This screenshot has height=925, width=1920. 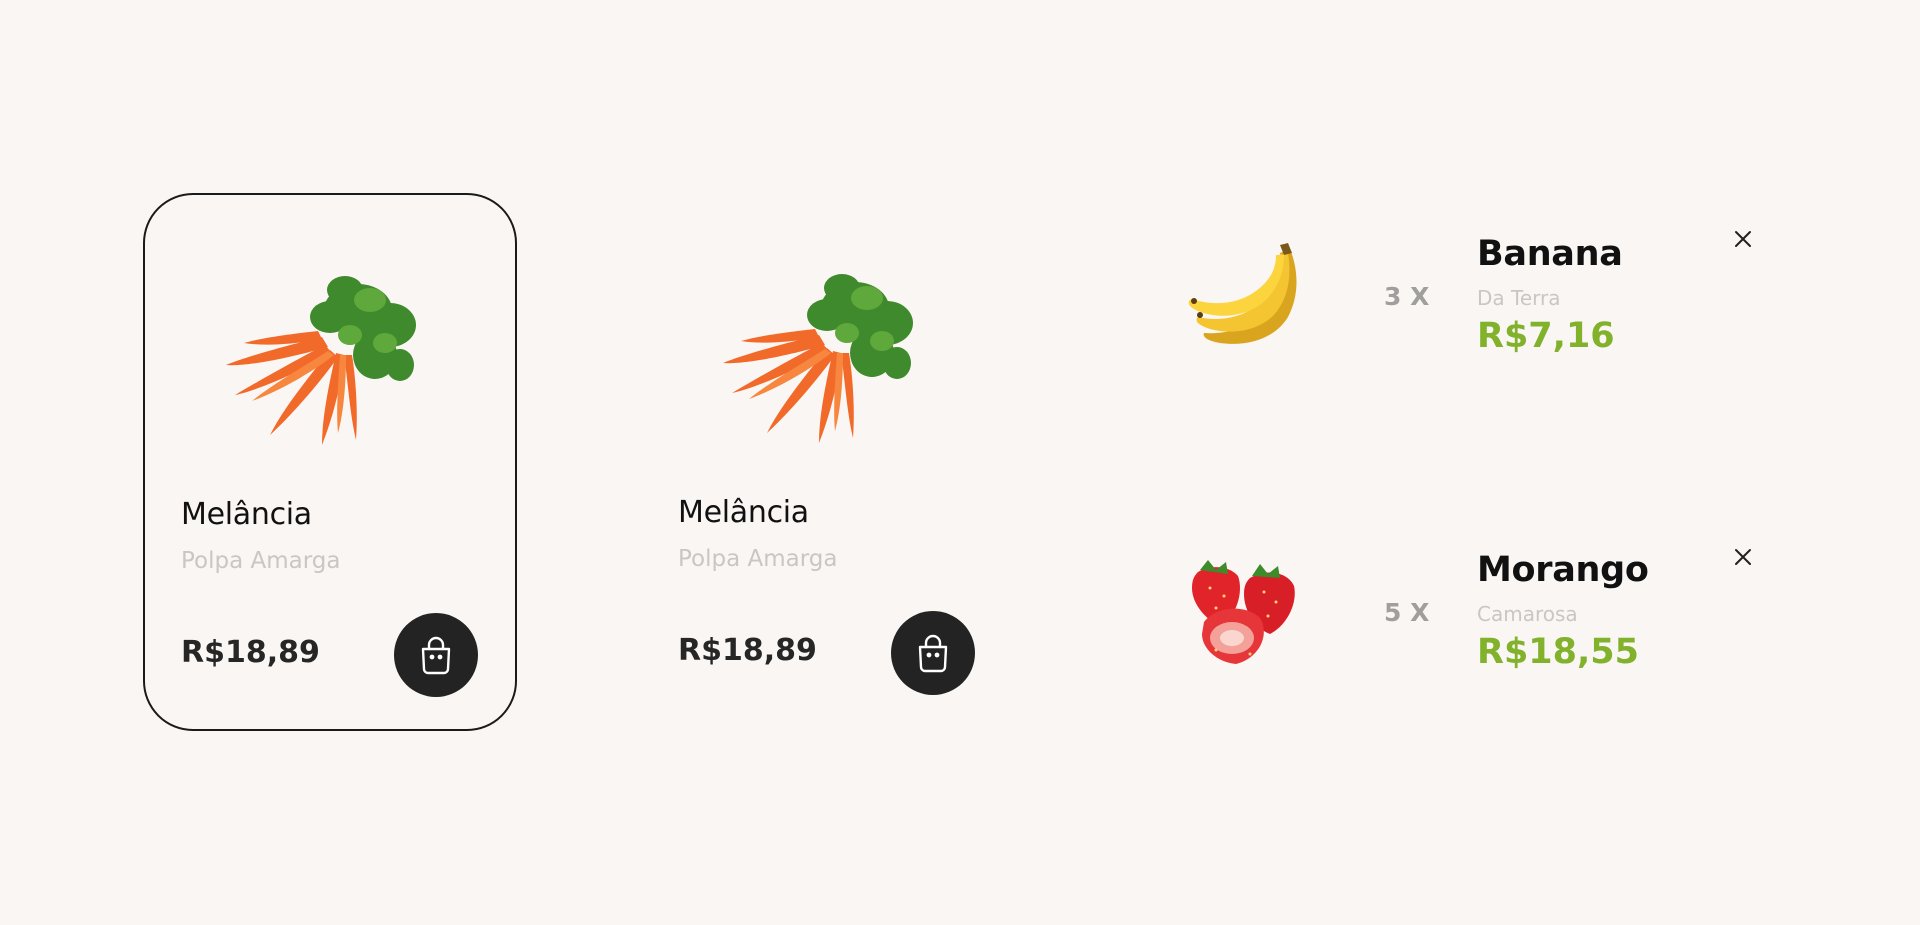 I want to click on cart-item: 3 X Banana Da Terra R$7,16, so click(x=1470, y=292).